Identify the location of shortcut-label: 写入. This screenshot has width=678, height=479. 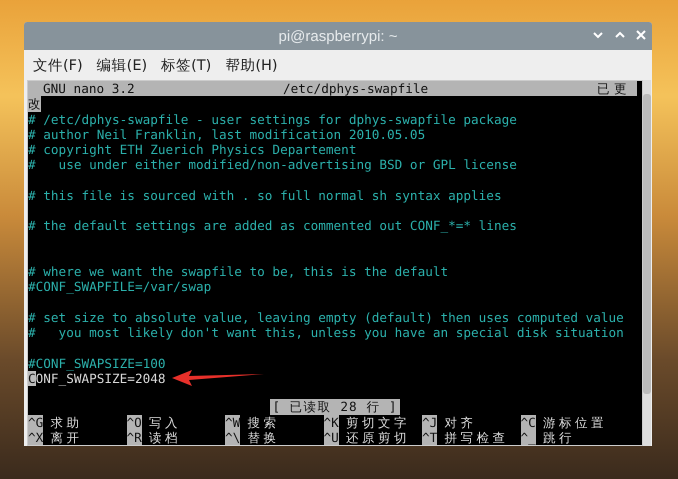
(164, 422).